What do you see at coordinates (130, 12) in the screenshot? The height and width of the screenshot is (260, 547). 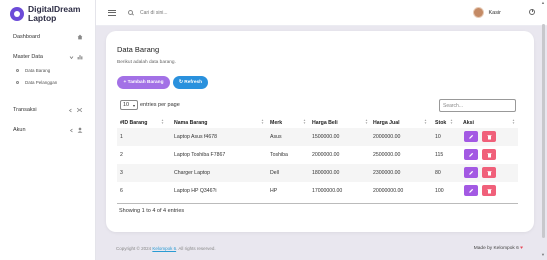 I see `search-icon` at bounding box center [130, 12].